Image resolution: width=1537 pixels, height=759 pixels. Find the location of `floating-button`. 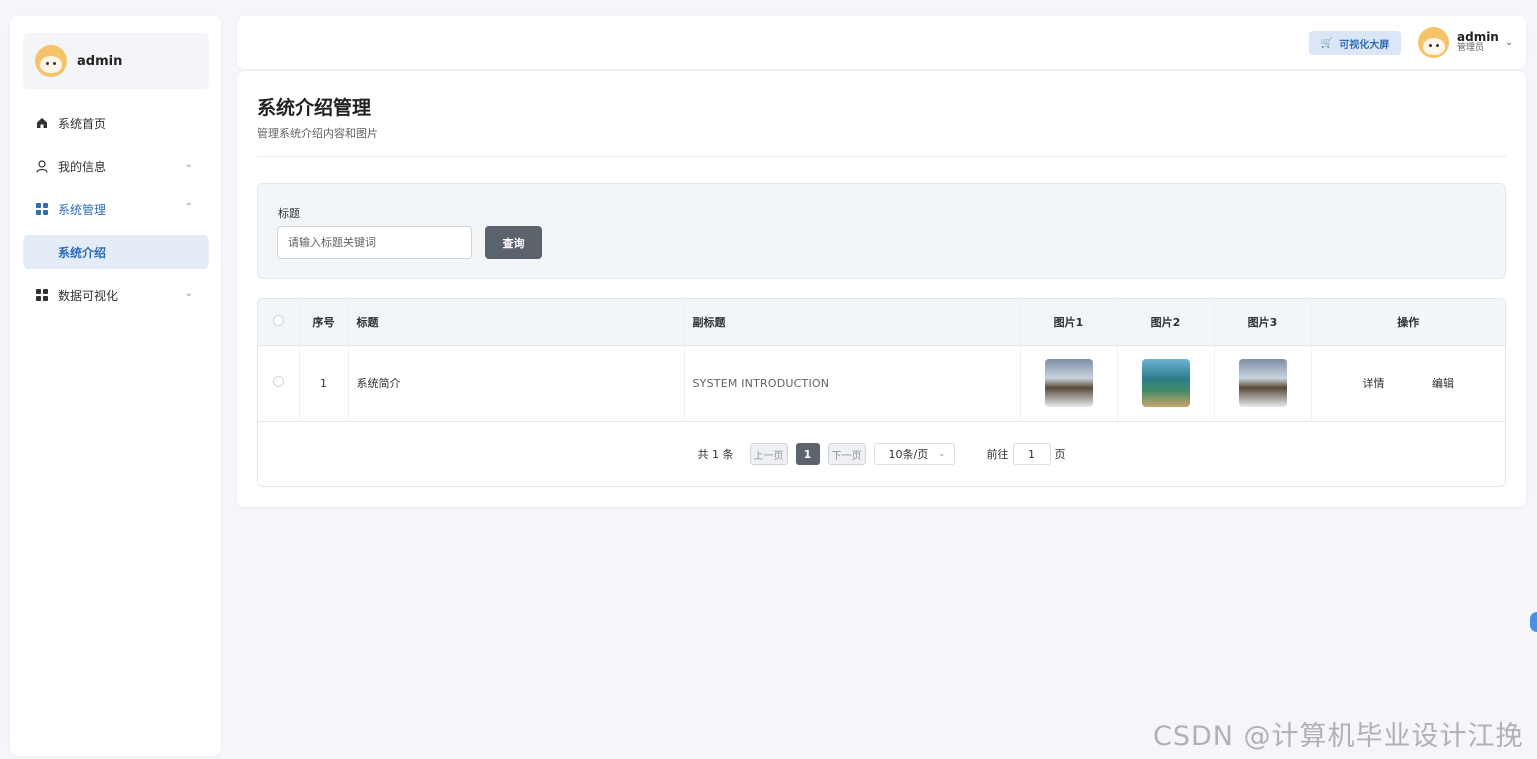

floating-button is located at coordinates (1533, 622).